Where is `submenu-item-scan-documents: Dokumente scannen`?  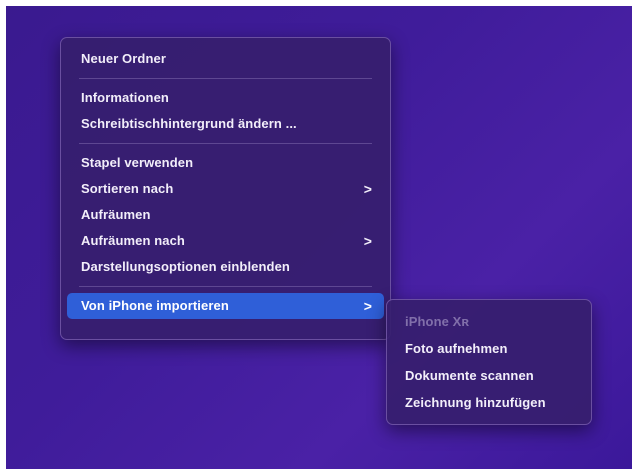
submenu-item-scan-documents: Dokumente scannen is located at coordinates (489, 375).